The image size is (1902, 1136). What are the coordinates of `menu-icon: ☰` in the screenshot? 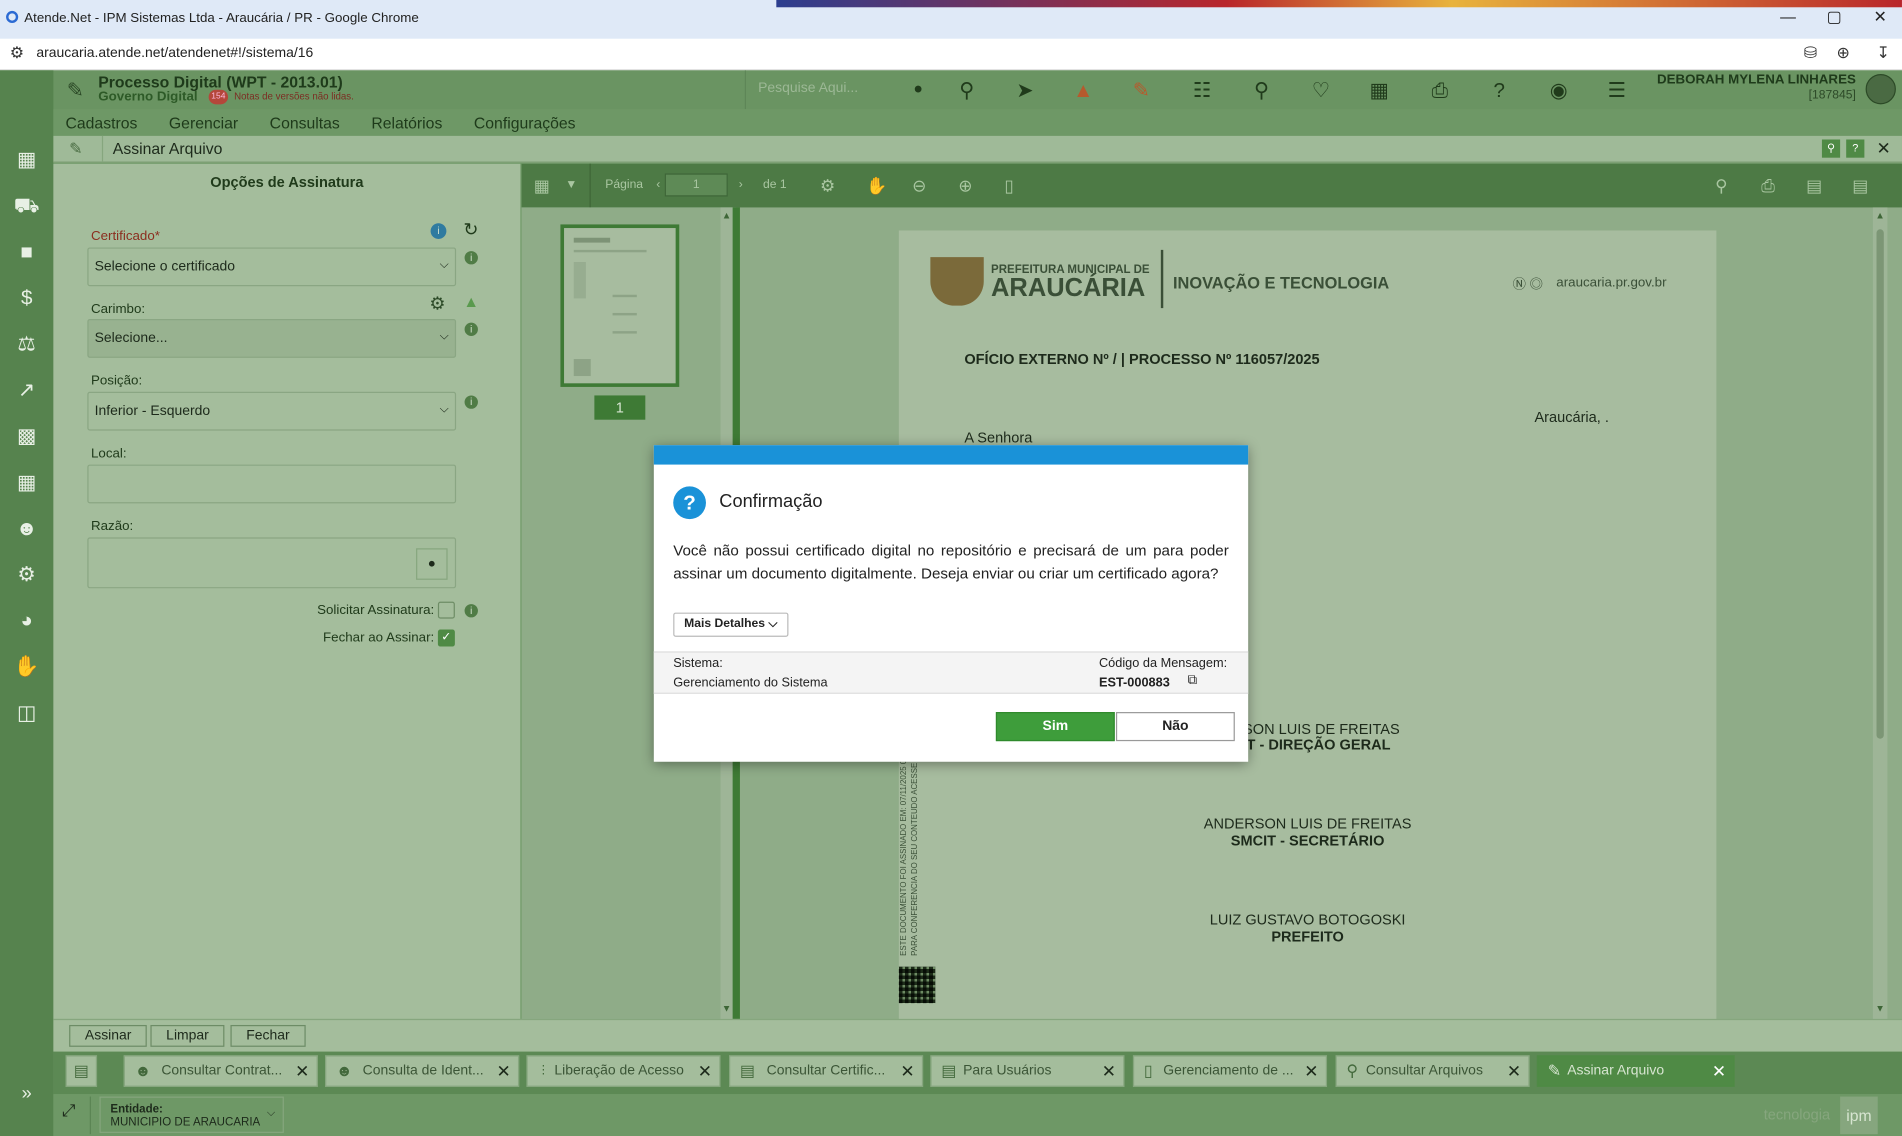 It's located at (1617, 91).